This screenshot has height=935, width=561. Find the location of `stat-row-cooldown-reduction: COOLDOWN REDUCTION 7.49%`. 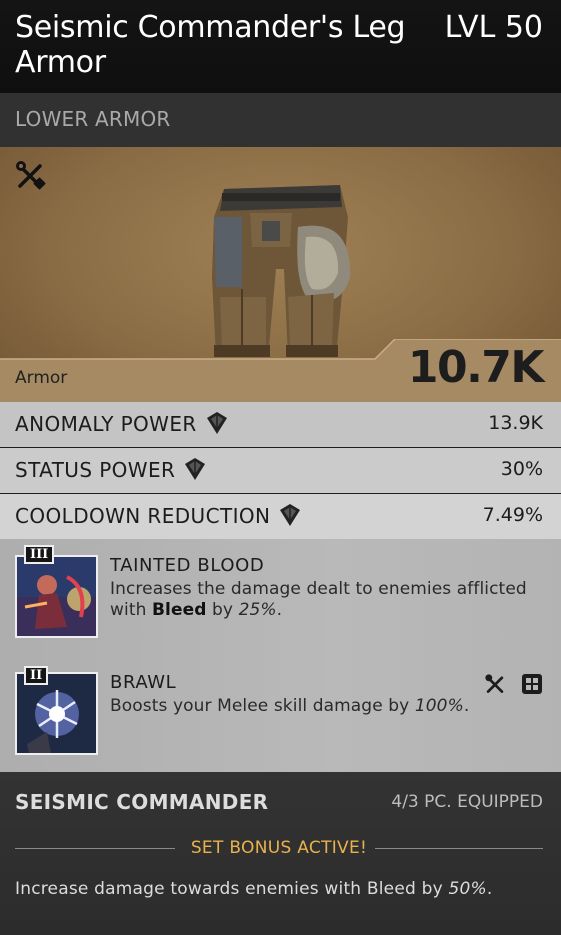

stat-row-cooldown-reduction: COOLDOWN REDUCTION 7.49% is located at coordinates (280, 516).